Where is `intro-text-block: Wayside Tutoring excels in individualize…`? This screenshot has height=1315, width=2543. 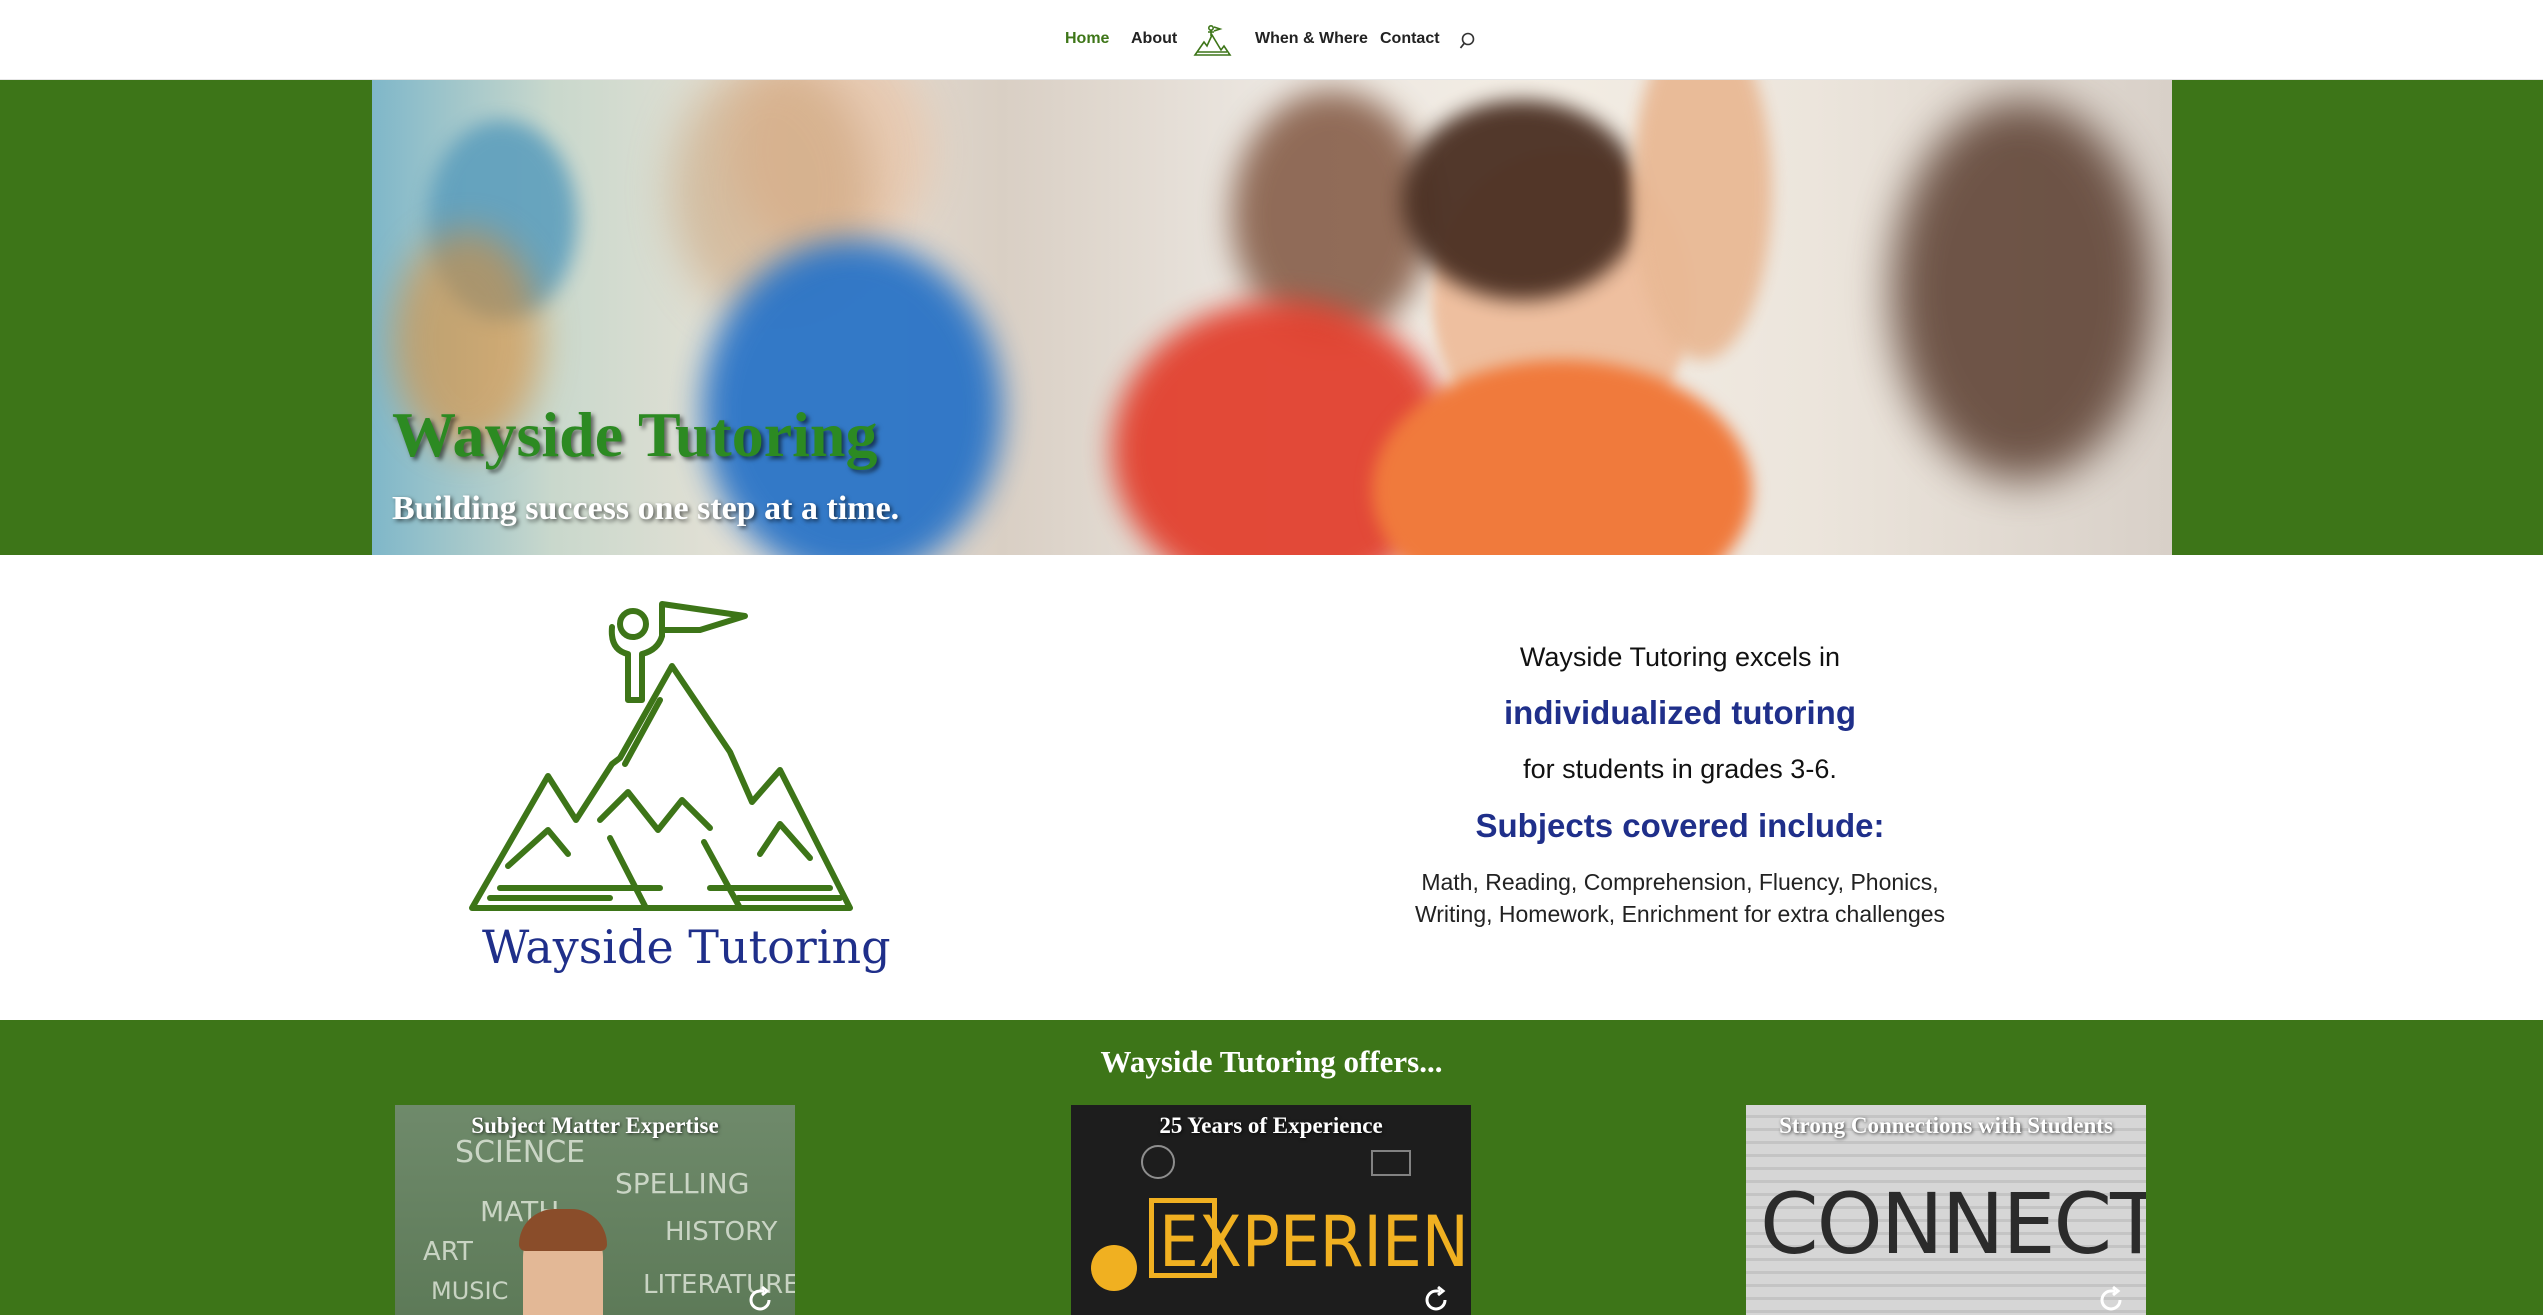
intro-text-block: Wayside Tutoring excels in individualize… is located at coordinates (1680, 780).